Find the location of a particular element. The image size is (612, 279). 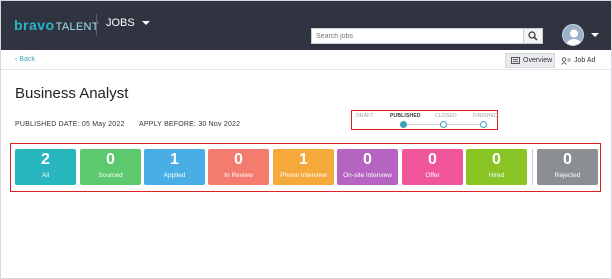

pipeline-divider is located at coordinates (532, 167).